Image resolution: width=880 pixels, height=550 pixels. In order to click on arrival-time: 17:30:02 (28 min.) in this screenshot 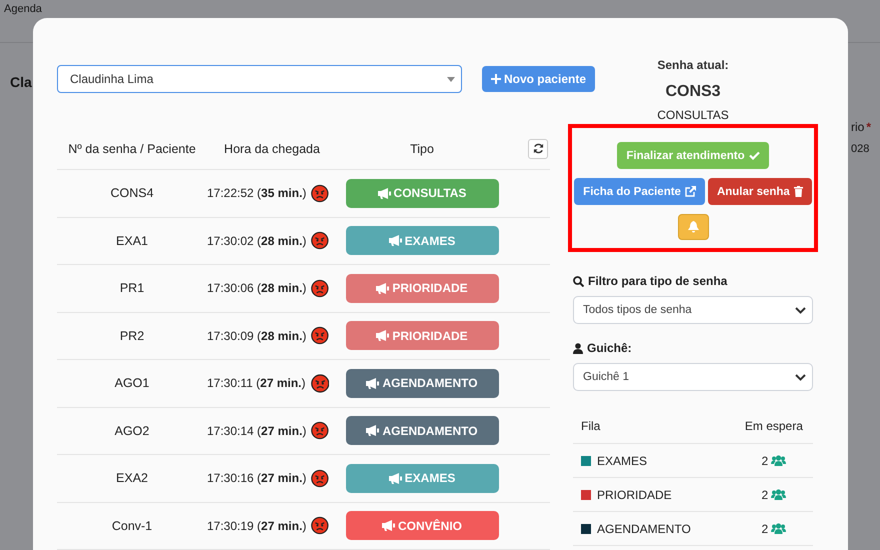, I will do `click(256, 241)`.